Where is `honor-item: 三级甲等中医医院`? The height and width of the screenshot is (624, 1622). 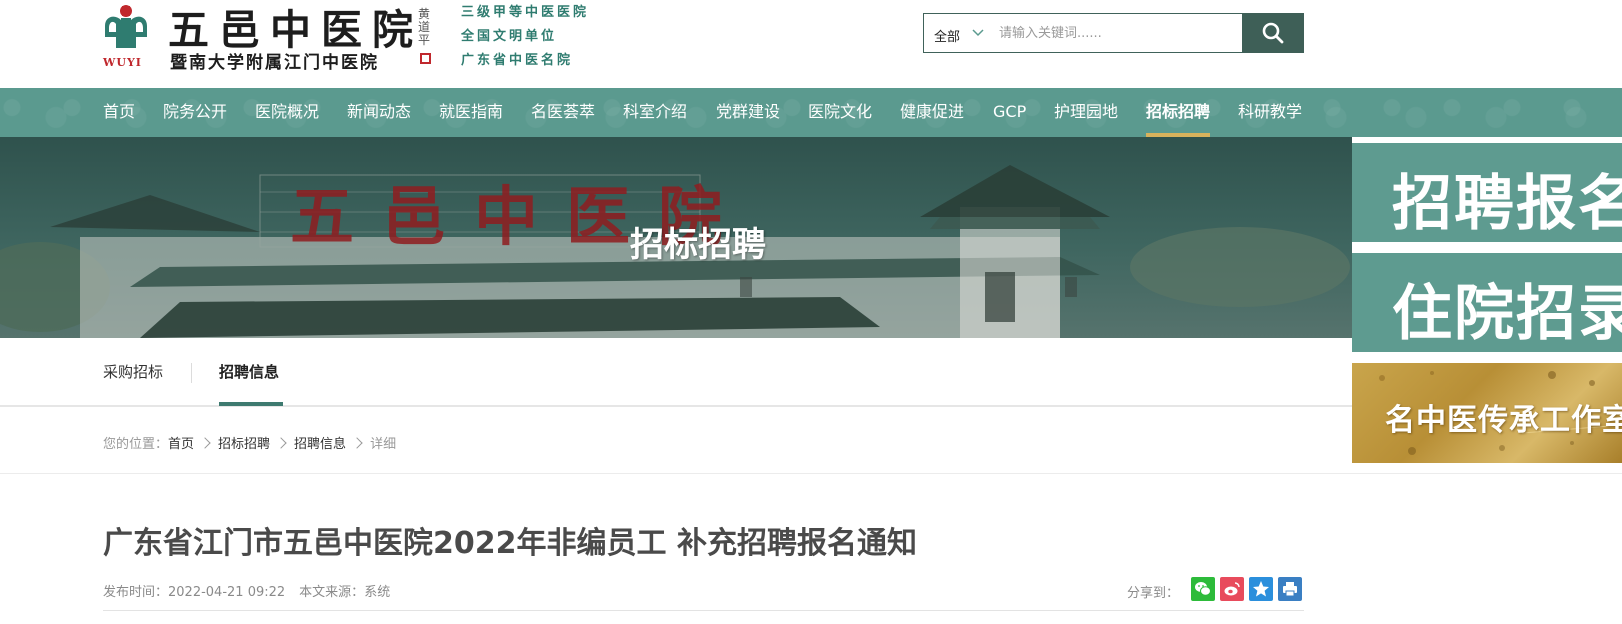
honor-item: 三级甲等中医医院 is located at coordinates (525, 12).